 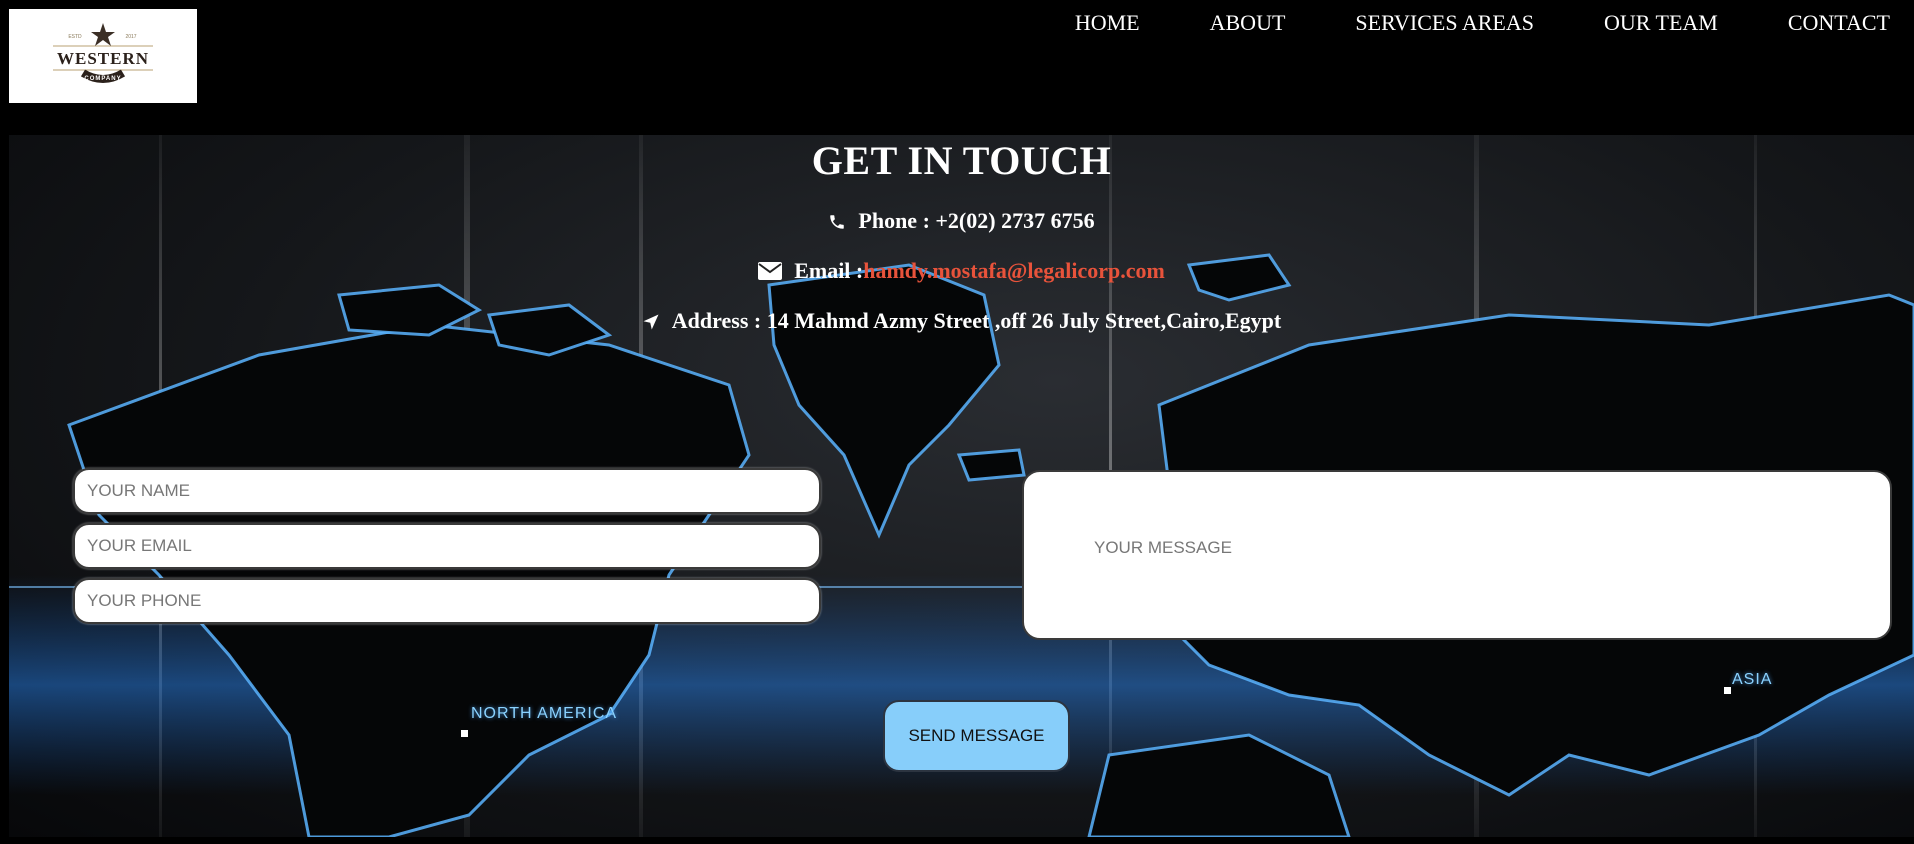 What do you see at coordinates (1661, 23) in the screenshot?
I see `nav-our-team: OUR TEAM` at bounding box center [1661, 23].